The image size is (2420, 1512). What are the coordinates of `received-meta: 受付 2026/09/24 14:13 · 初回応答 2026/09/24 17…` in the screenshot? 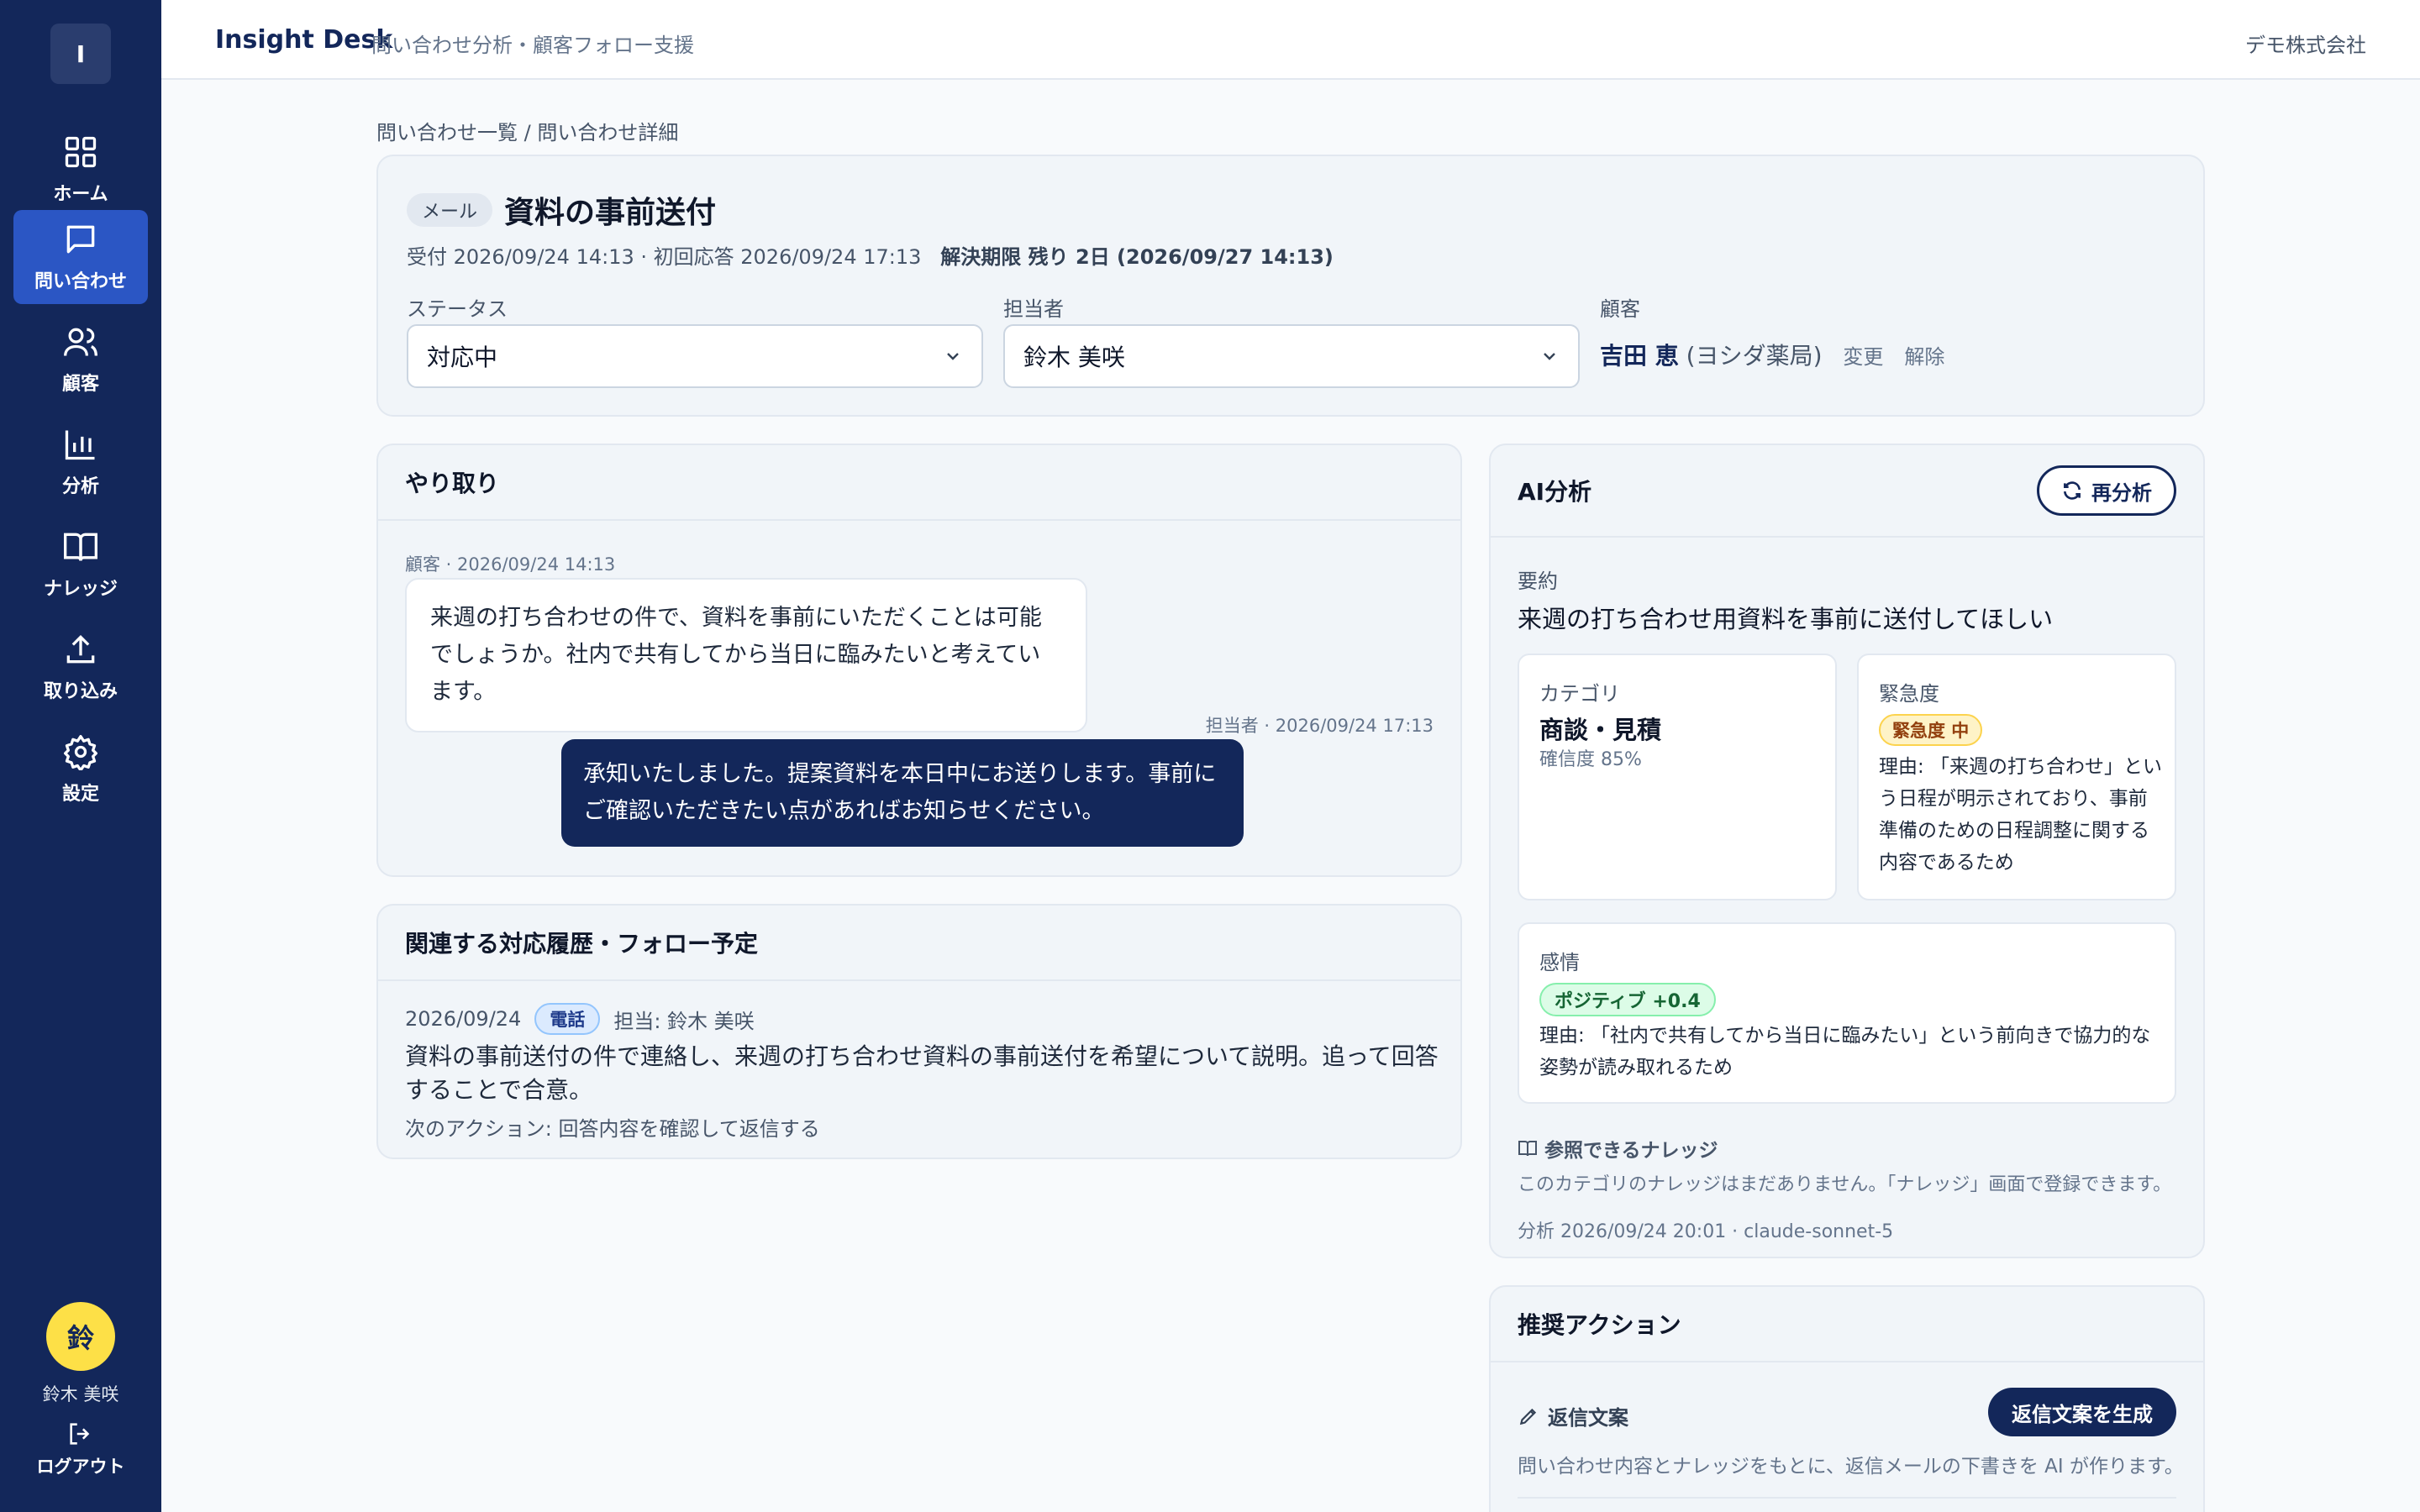 It's located at (664, 257).